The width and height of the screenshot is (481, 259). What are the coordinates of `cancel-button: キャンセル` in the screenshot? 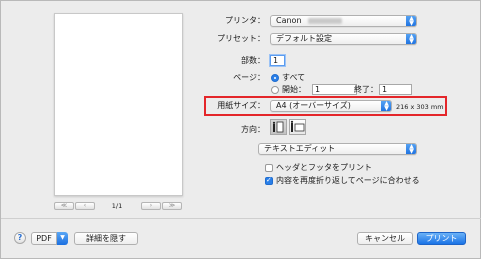 It's located at (385, 238).